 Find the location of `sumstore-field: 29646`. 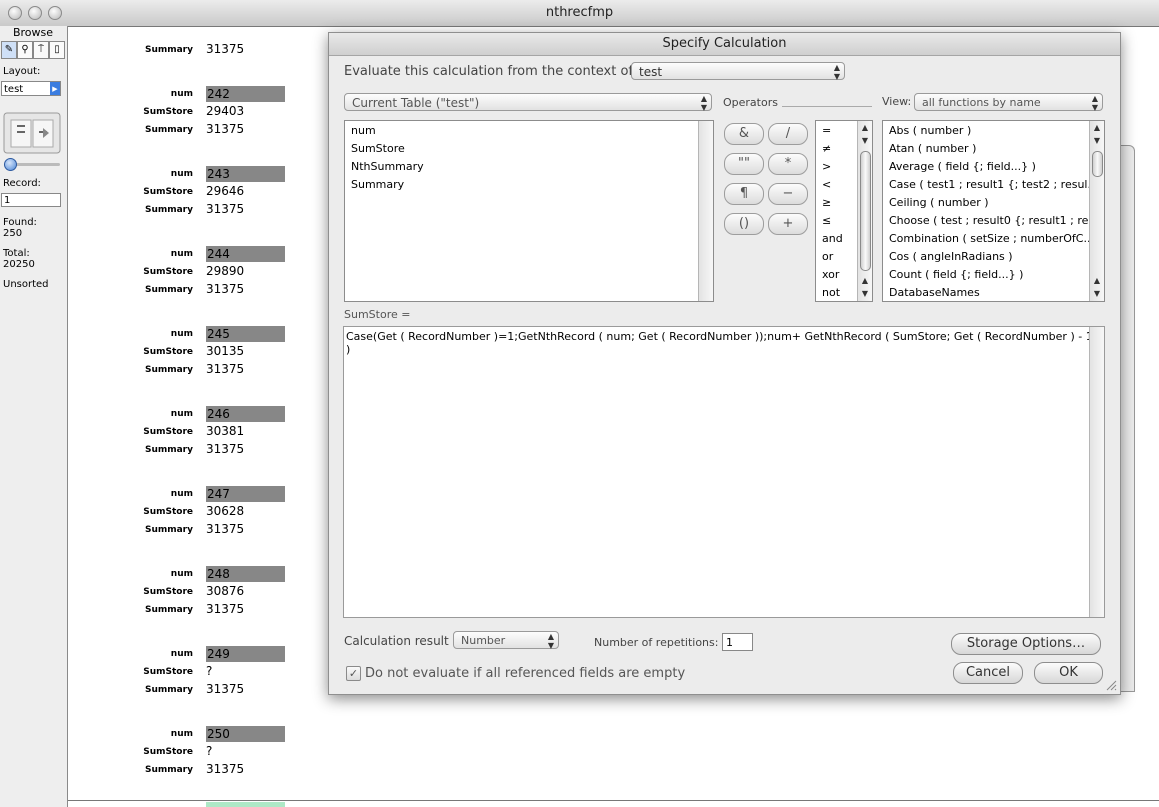

sumstore-field: 29646 is located at coordinates (225, 191).